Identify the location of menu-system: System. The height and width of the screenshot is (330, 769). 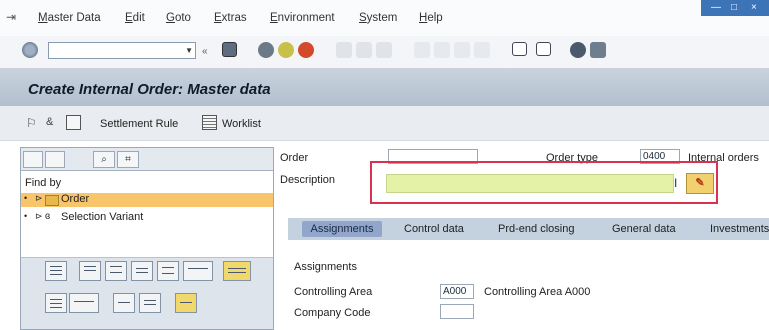
(378, 18).